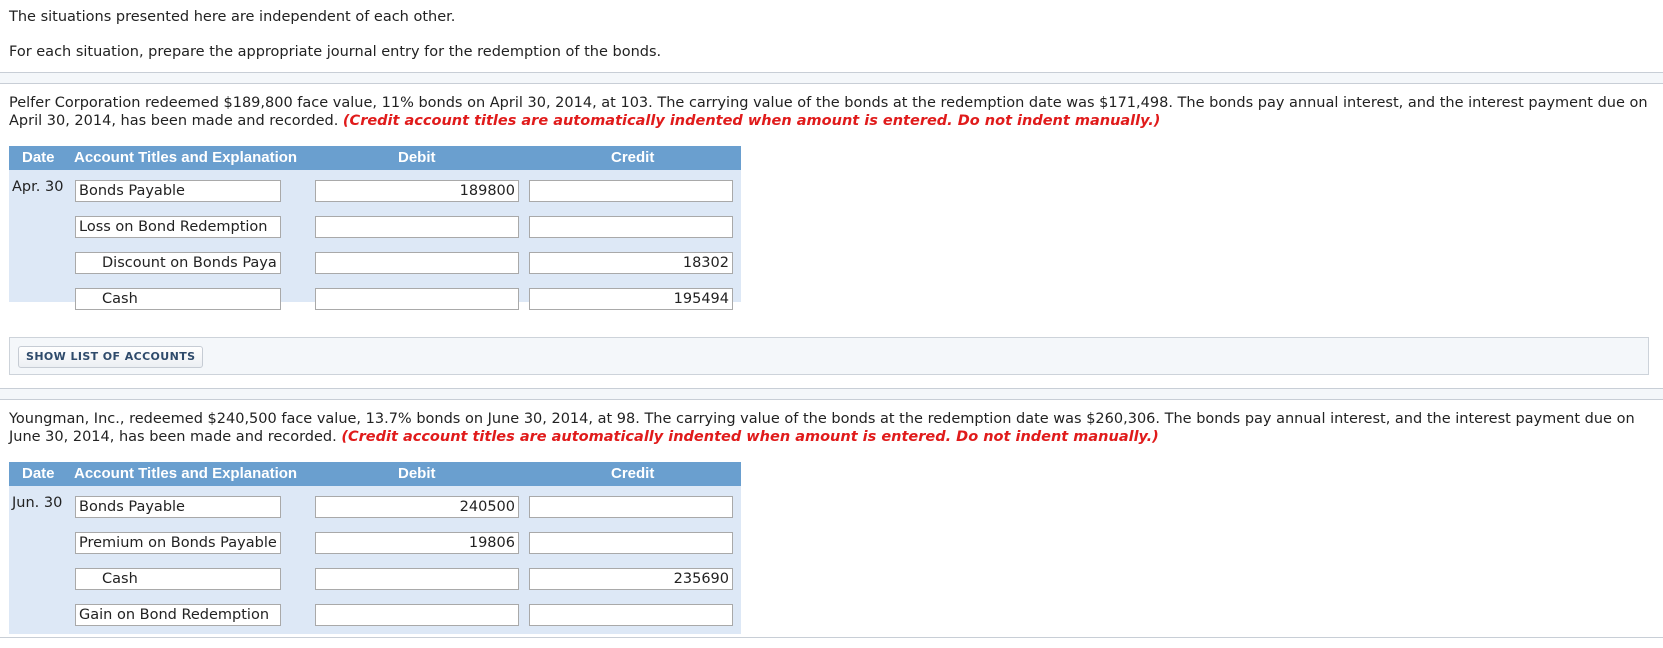  Describe the element at coordinates (111, 357) in the screenshot. I see `show-list-of-accounts-button: SHOW LIST OF ACCOUNTS` at that location.